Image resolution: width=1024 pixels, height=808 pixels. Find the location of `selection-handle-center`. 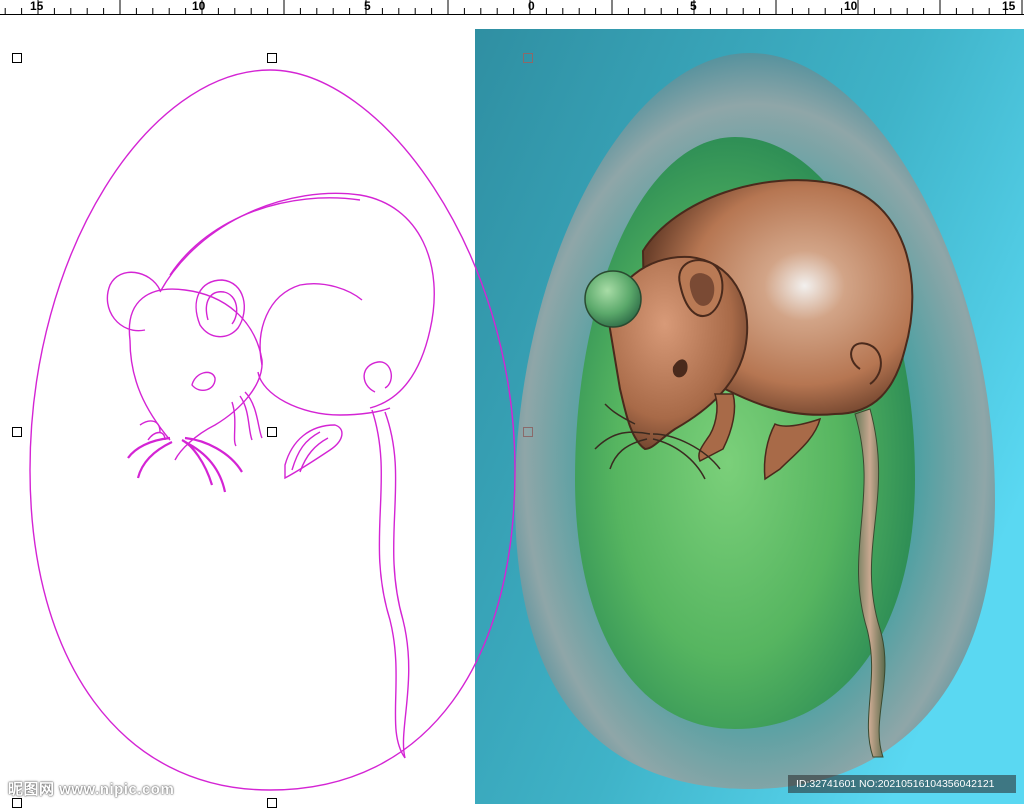

selection-handle-center is located at coordinates (272, 432).